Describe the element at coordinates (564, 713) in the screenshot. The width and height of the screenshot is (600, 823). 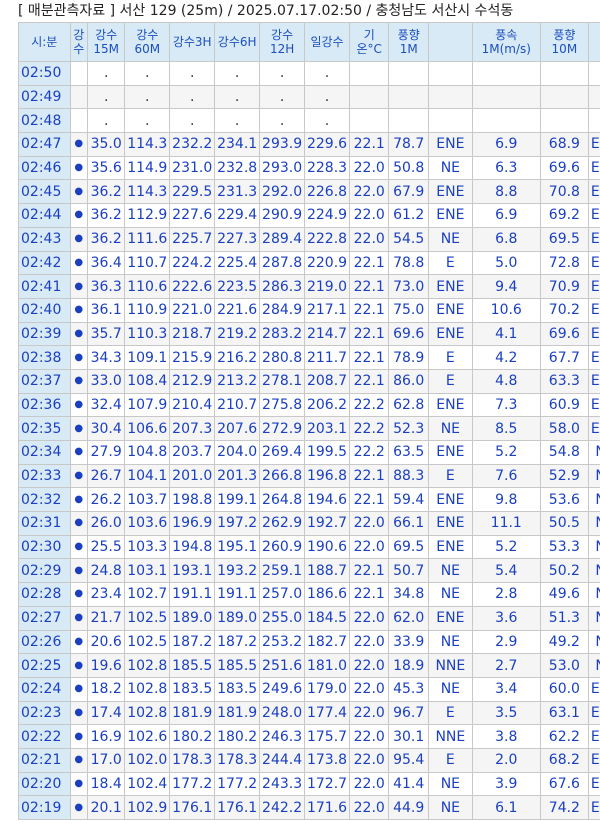
I see `cell-wind-dir-10m: 63.1` at that location.